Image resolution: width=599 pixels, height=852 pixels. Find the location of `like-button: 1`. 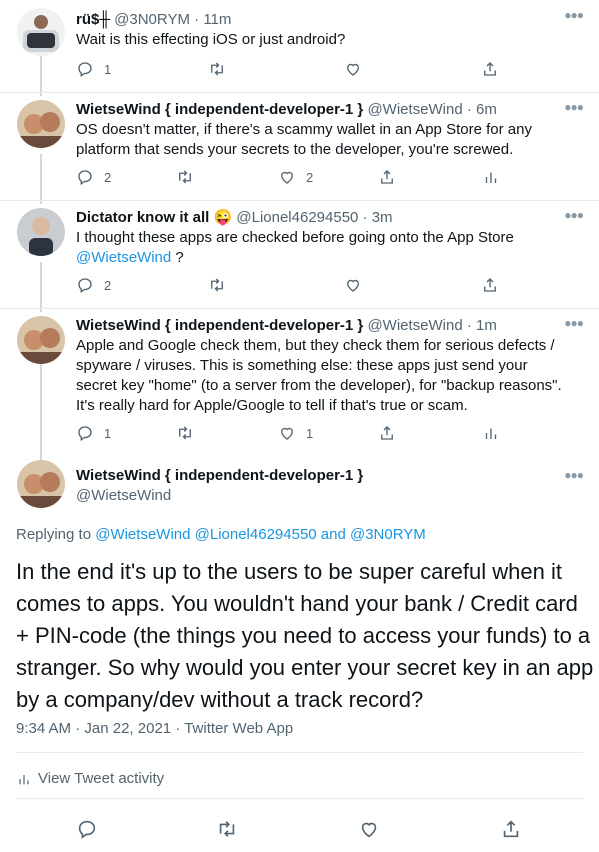

like-button: 1 is located at coordinates (295, 433).